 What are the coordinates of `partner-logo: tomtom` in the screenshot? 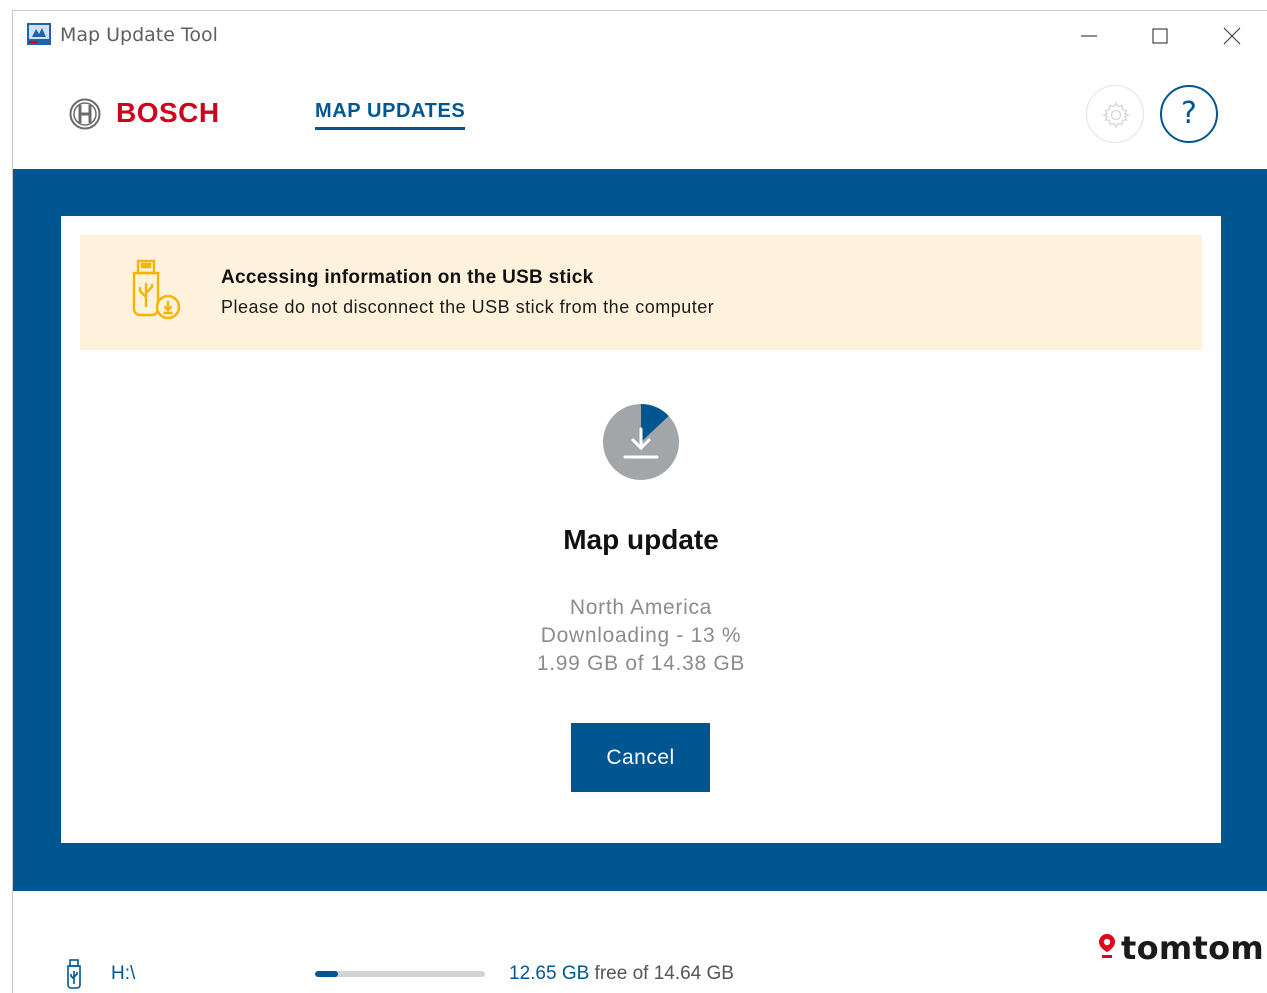 It's located at (1180, 949).